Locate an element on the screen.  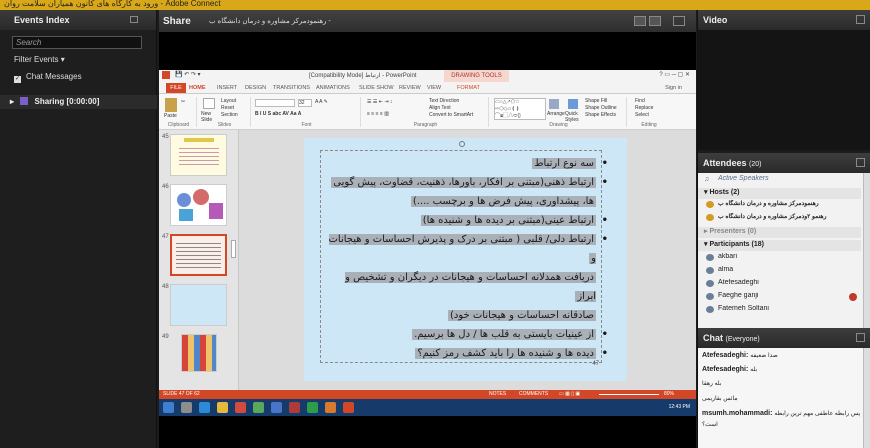
drawing-tools-label: DRAWING TOOLS is located at coordinates (476, 76).